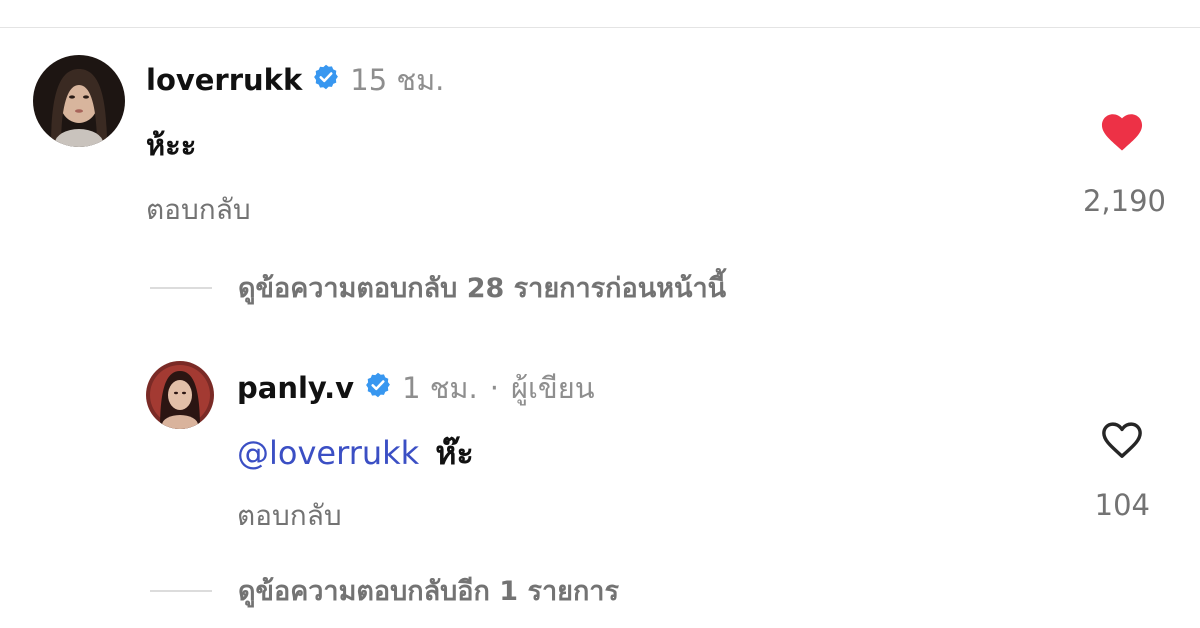  What do you see at coordinates (552, 388) in the screenshot?
I see `author-badge: ผู้เขียน` at bounding box center [552, 388].